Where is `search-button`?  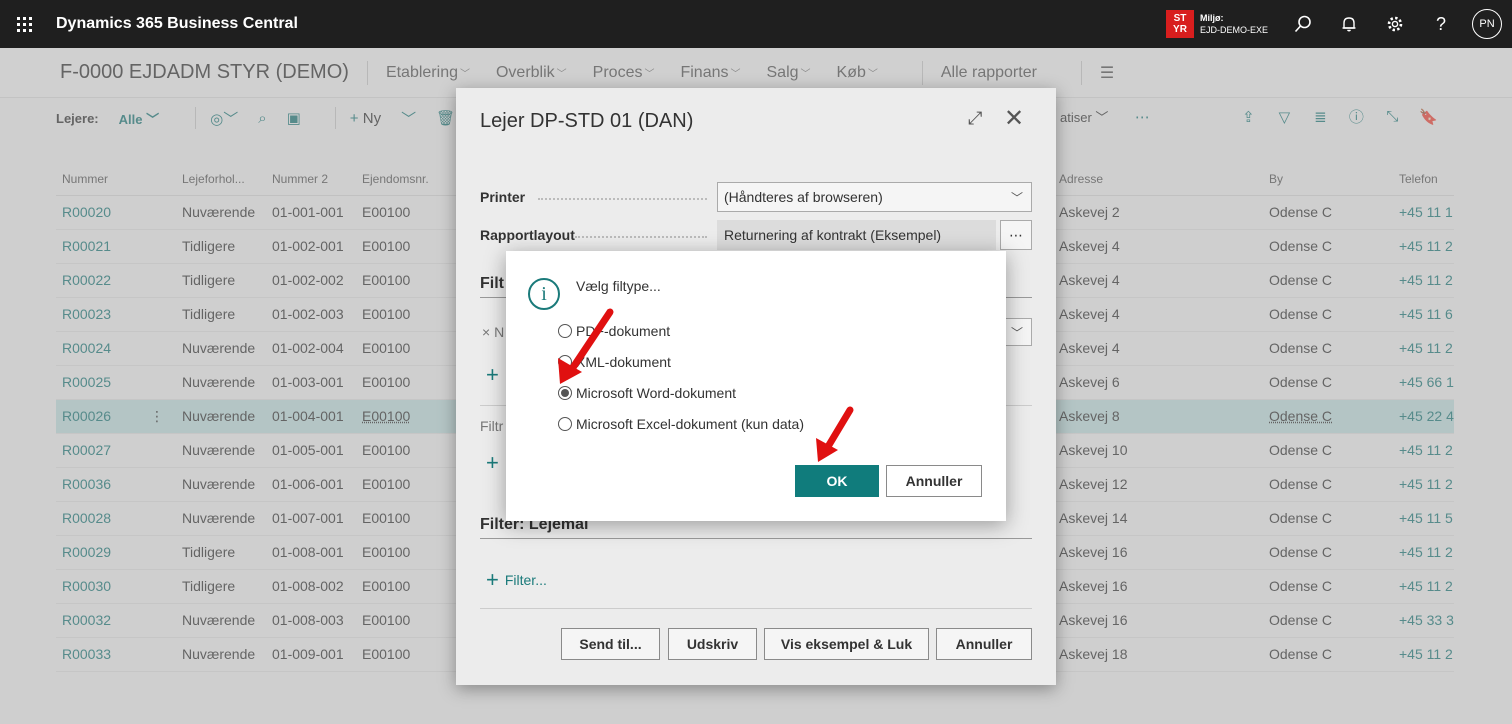 search-button is located at coordinates (1303, 24).